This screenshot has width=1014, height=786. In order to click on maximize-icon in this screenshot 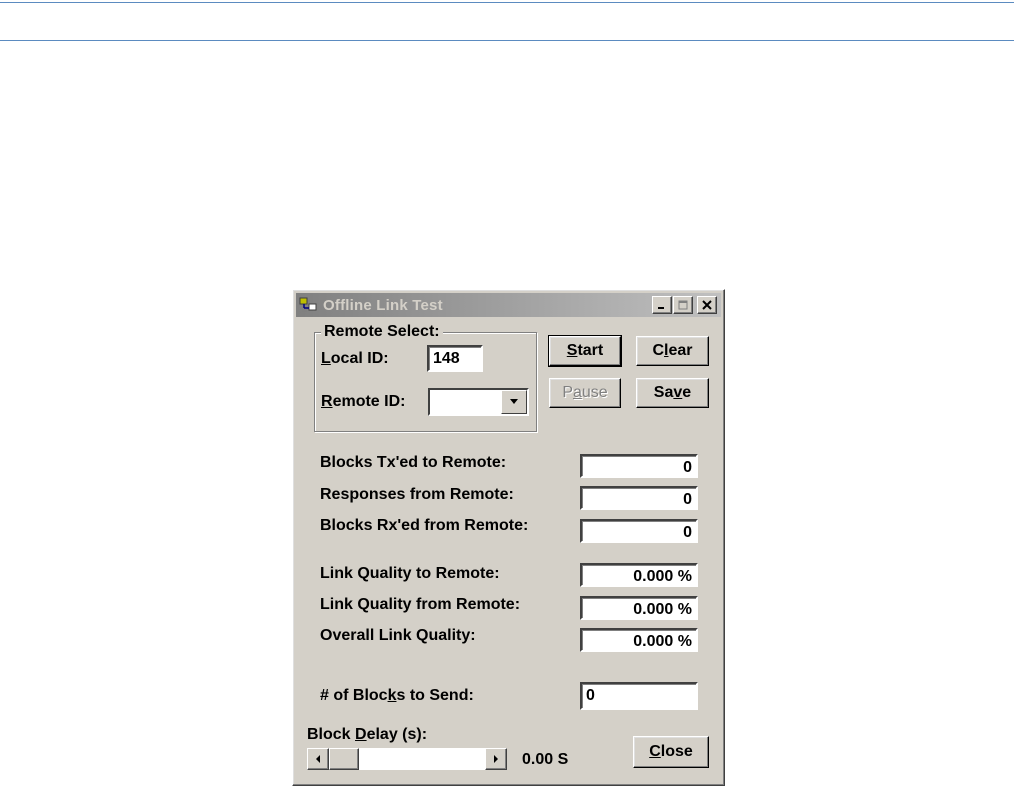, I will do `click(683, 305)`.